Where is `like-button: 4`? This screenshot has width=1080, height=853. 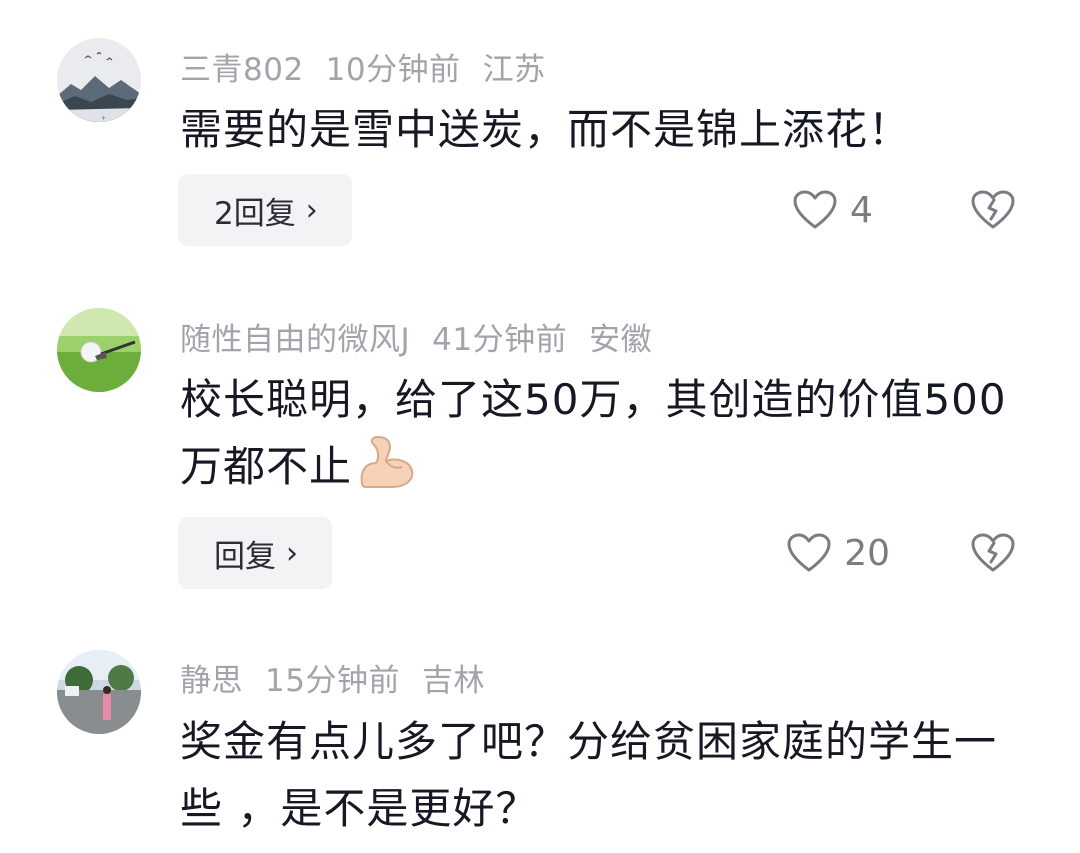 like-button: 4 is located at coordinates (841, 210).